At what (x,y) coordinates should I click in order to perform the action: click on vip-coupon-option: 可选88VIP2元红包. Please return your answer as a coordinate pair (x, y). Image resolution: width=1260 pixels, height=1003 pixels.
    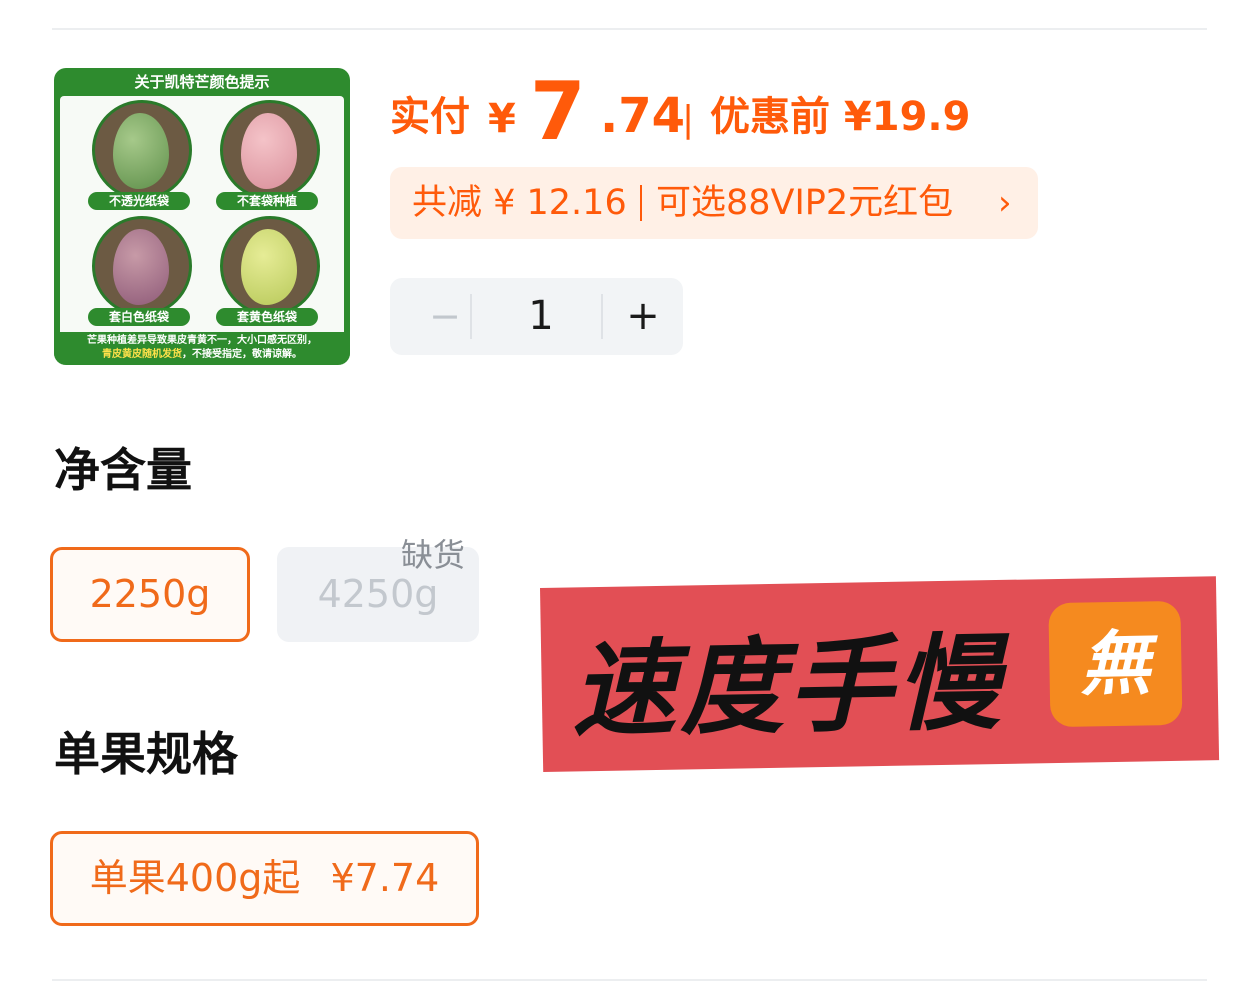
    Looking at the image, I should click on (805, 203).